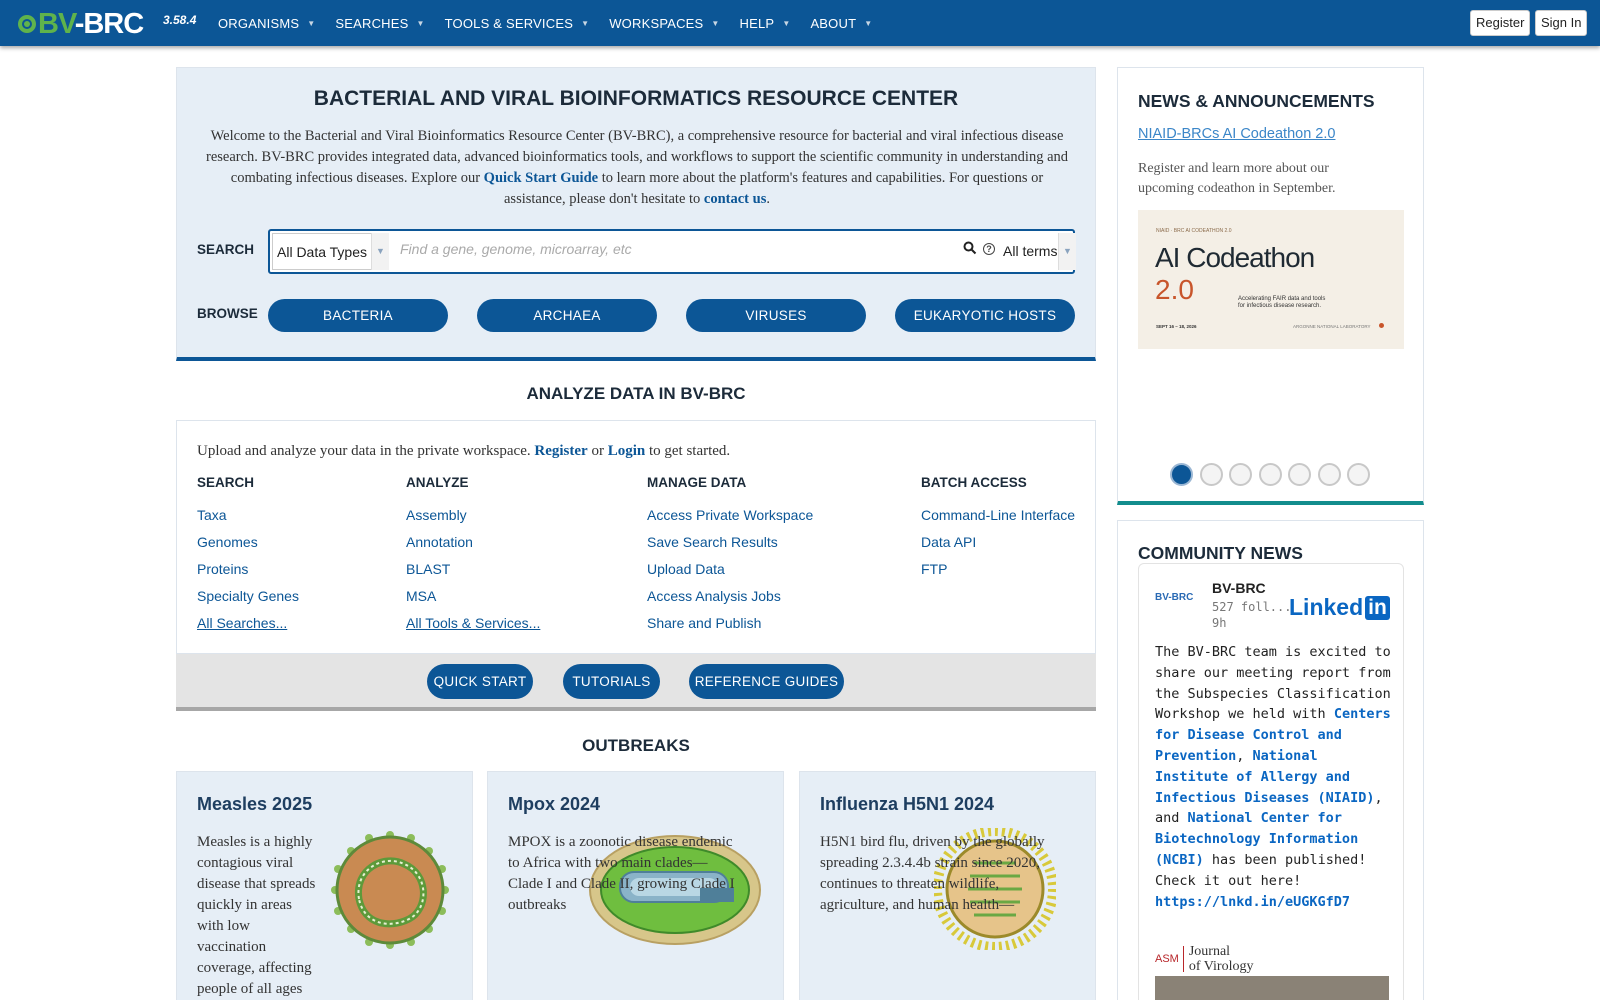  Describe the element at coordinates (948, 542) in the screenshot. I see `link-data-api: Data API` at that location.